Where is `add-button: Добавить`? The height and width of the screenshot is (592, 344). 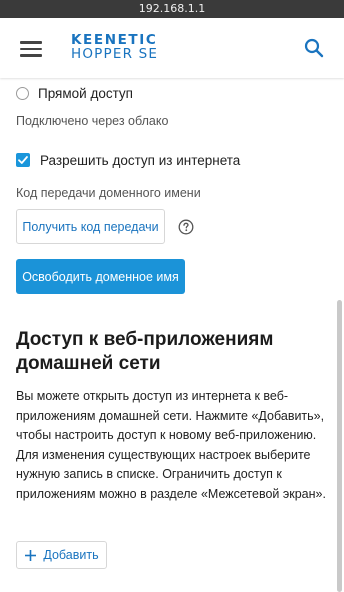 add-button: Добавить is located at coordinates (61, 555).